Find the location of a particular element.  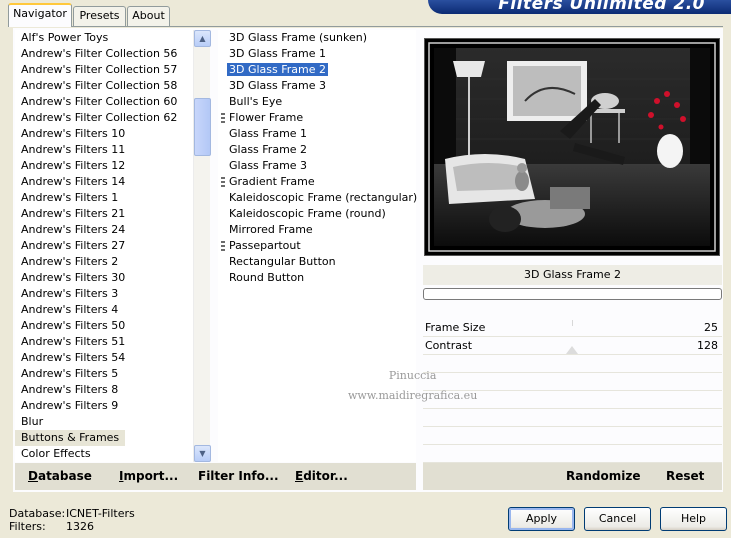

category-item: Andrew's Filters 11 is located at coordinates (104, 150).